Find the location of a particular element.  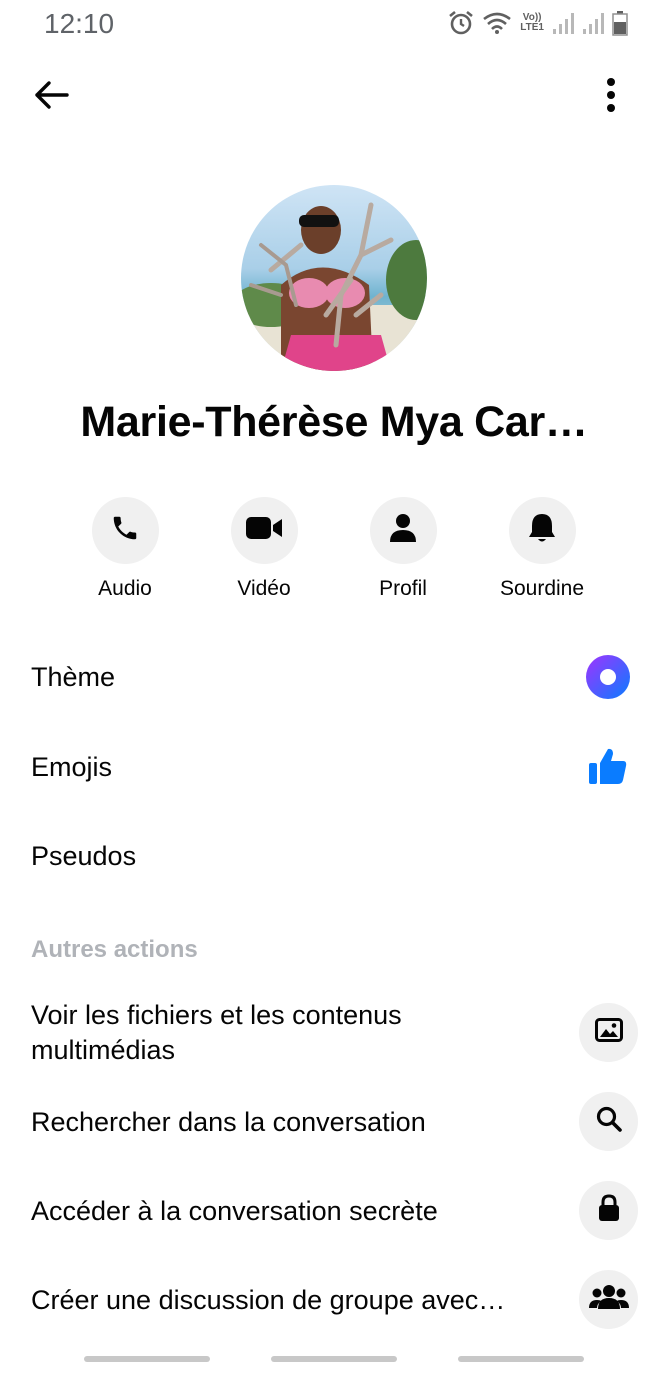

video-call-circle is located at coordinates (264, 530).